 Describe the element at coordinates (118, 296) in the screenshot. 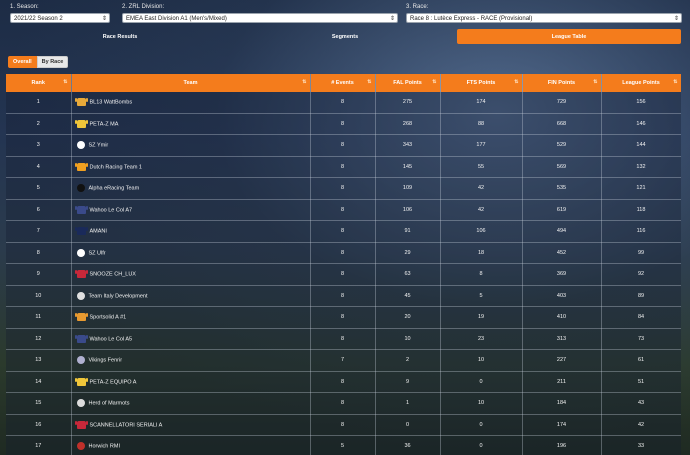

I see `team-name: Team Italy Development` at that location.